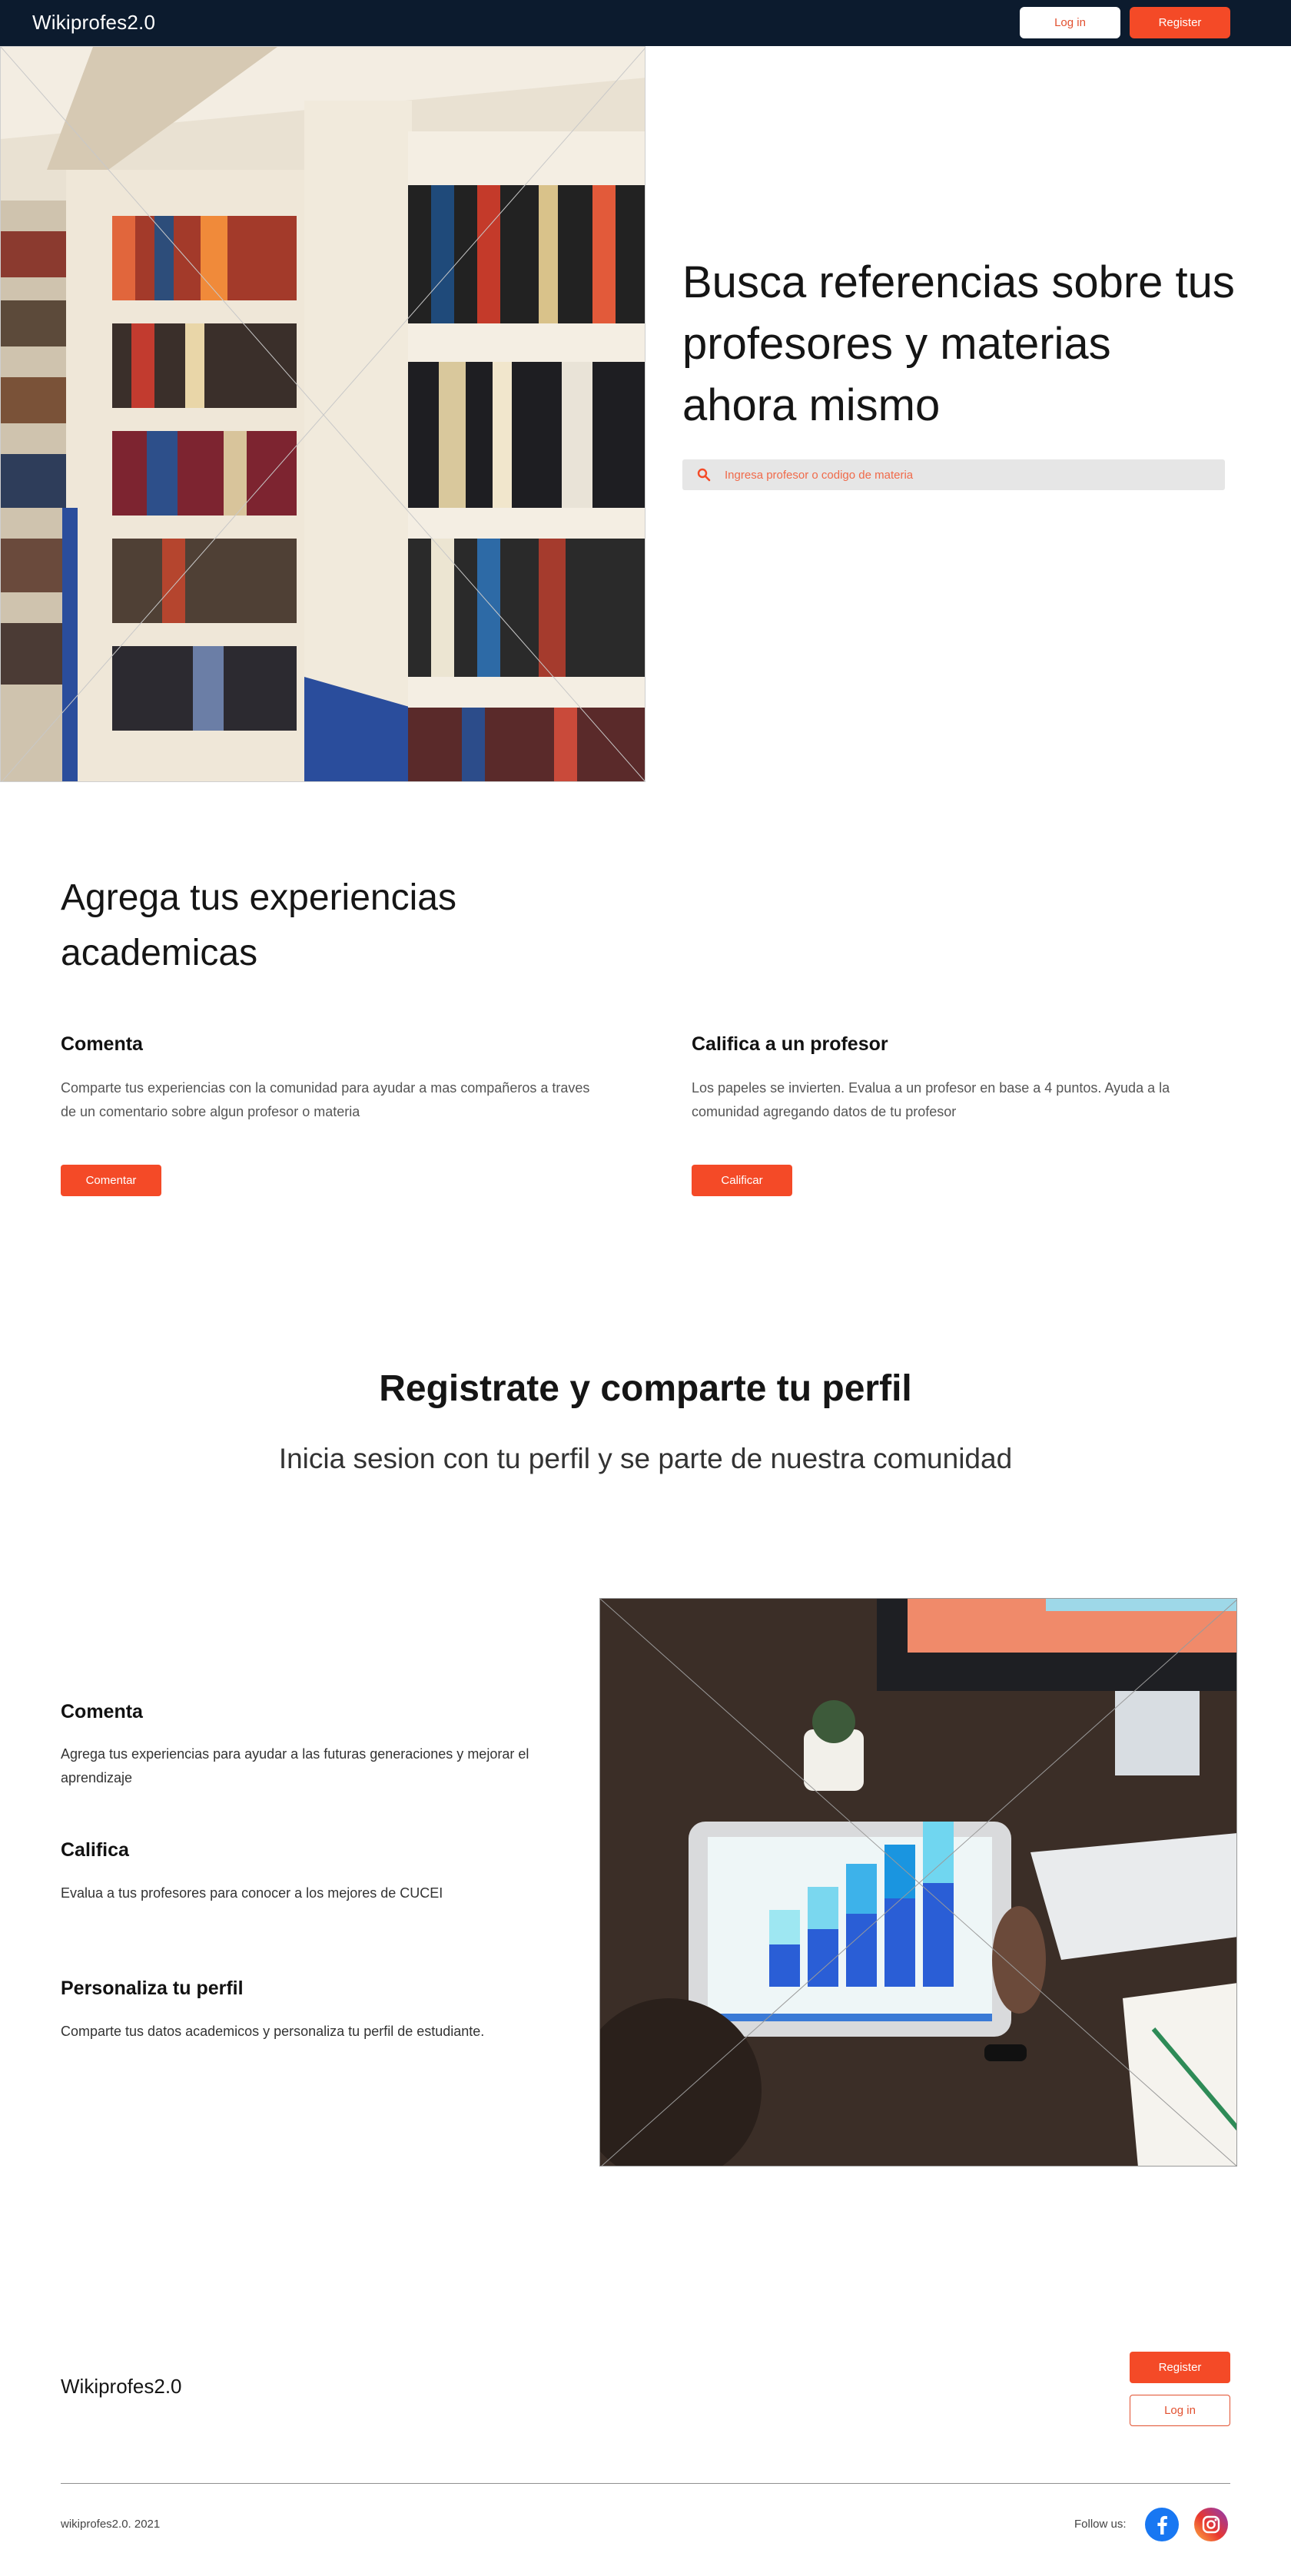 The height and width of the screenshot is (2576, 1291). I want to click on feature-title-comenta: Comenta, so click(102, 1044).